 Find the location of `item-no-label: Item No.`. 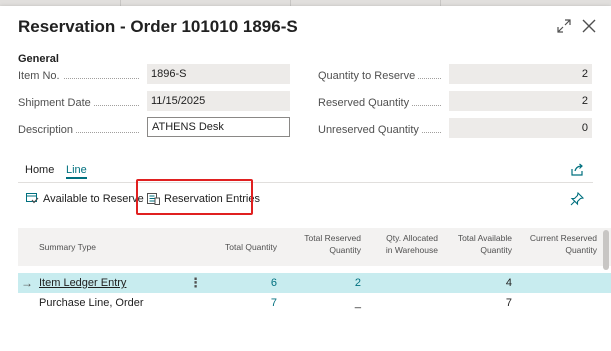

item-no-label: Item No. is located at coordinates (80, 76).